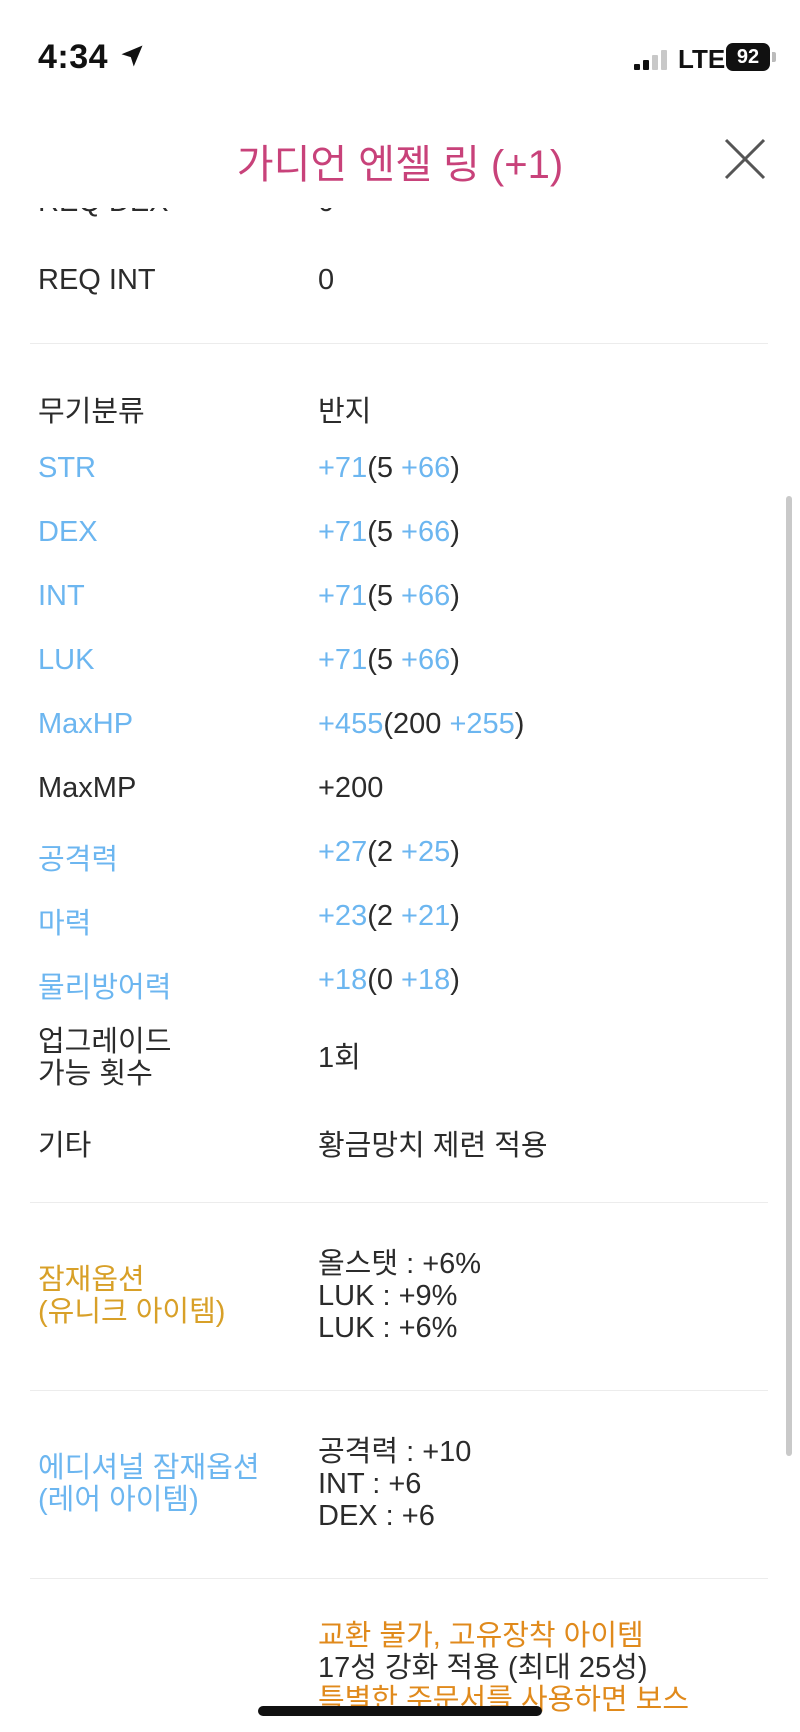  Describe the element at coordinates (345, 412) in the screenshot. I see `category-value: 반지` at that location.